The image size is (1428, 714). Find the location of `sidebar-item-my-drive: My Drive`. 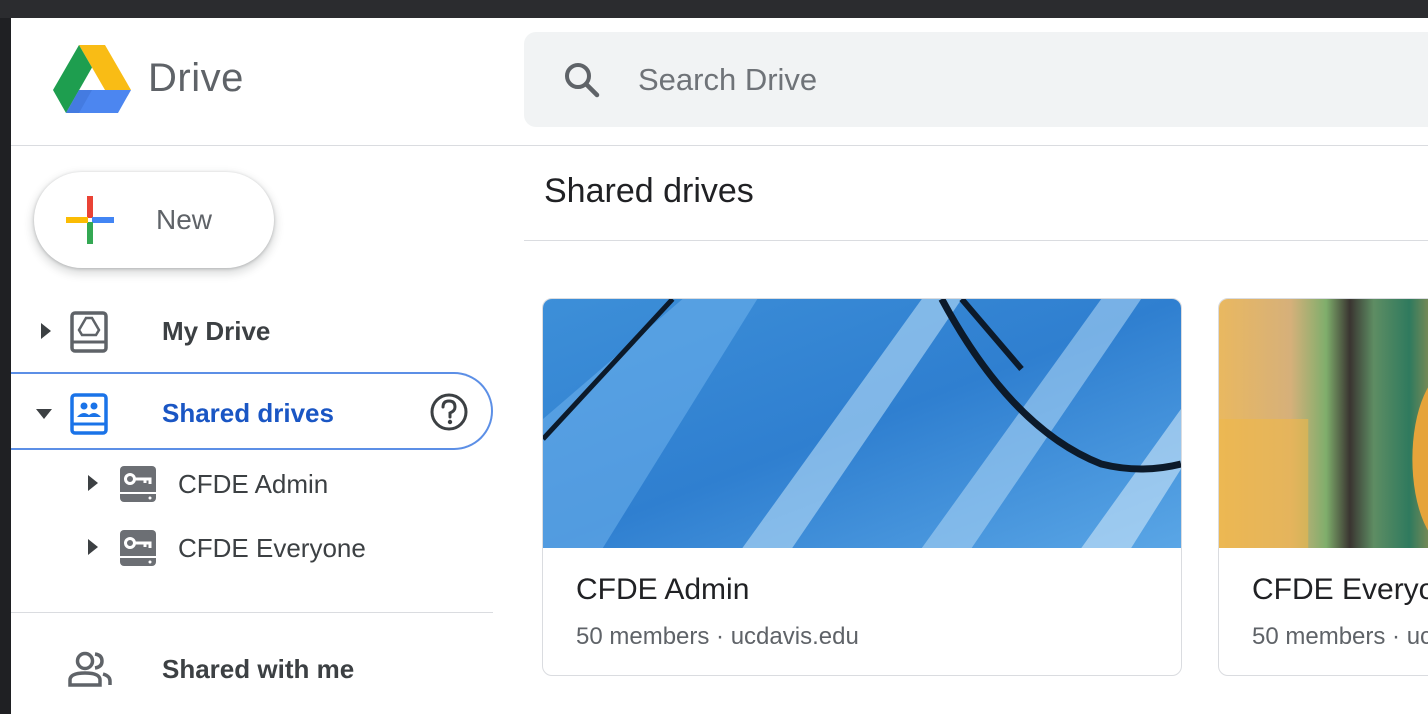

sidebar-item-my-drive: My Drive is located at coordinates (252, 331).